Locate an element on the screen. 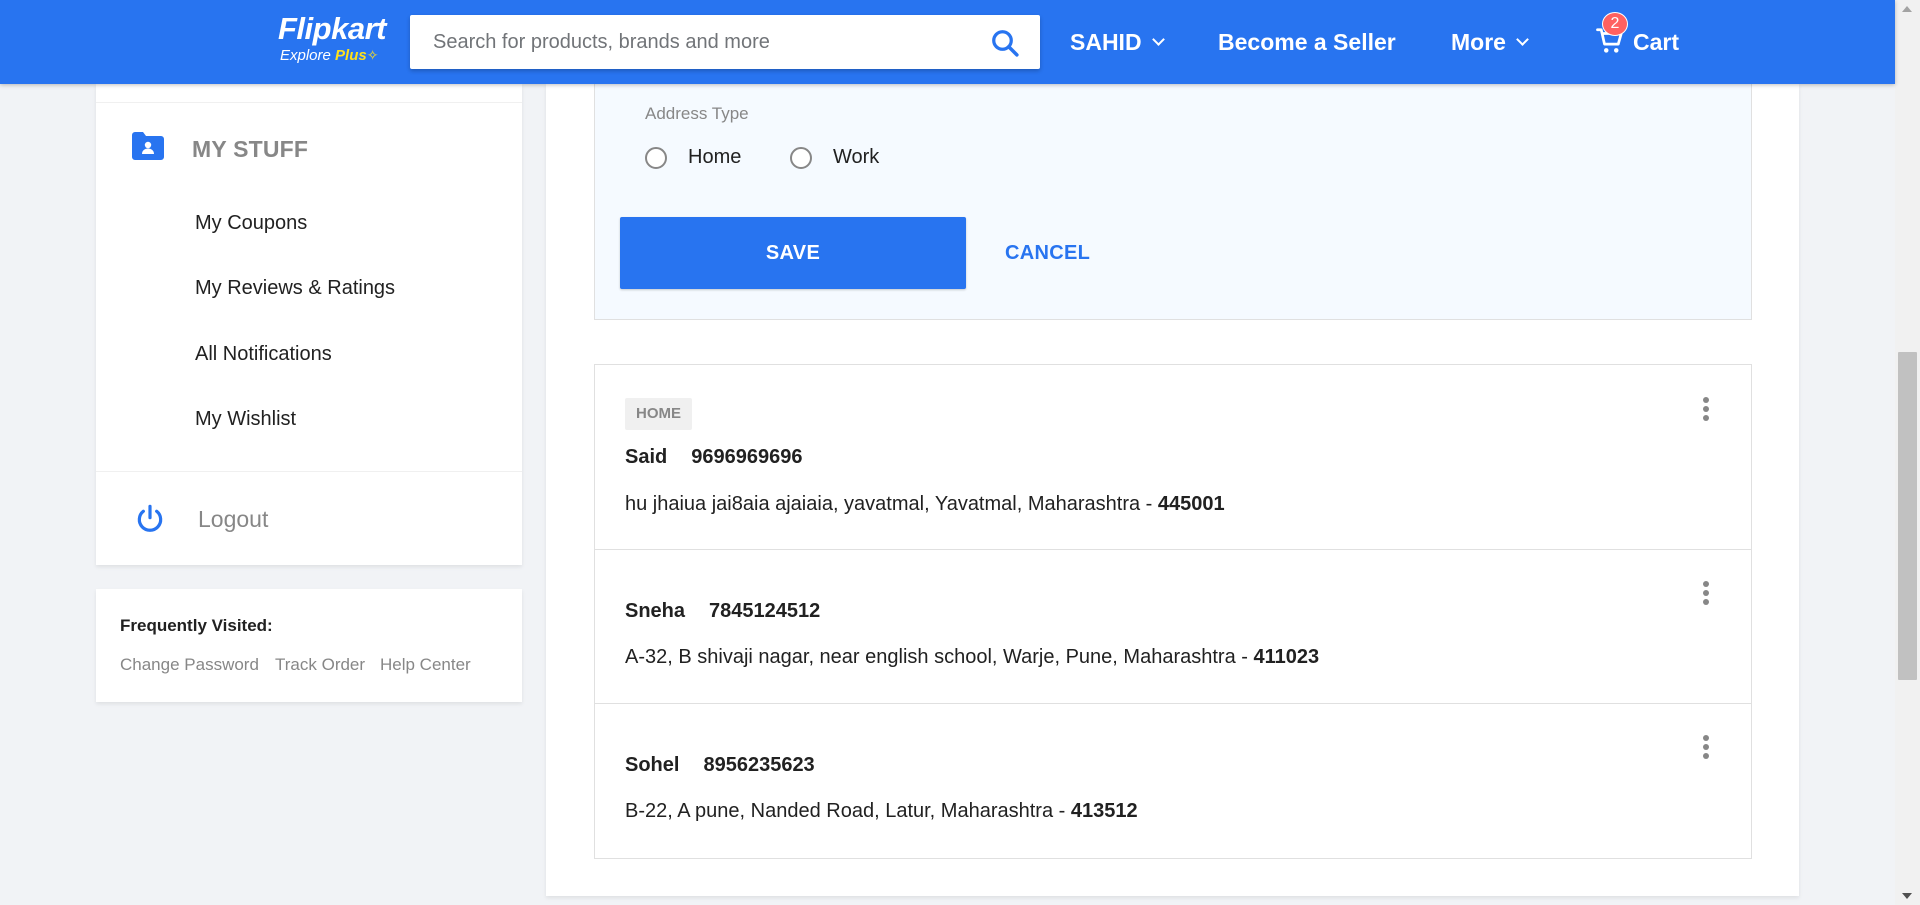 This screenshot has height=905, width=1920. radio-work: Work is located at coordinates (834, 157).